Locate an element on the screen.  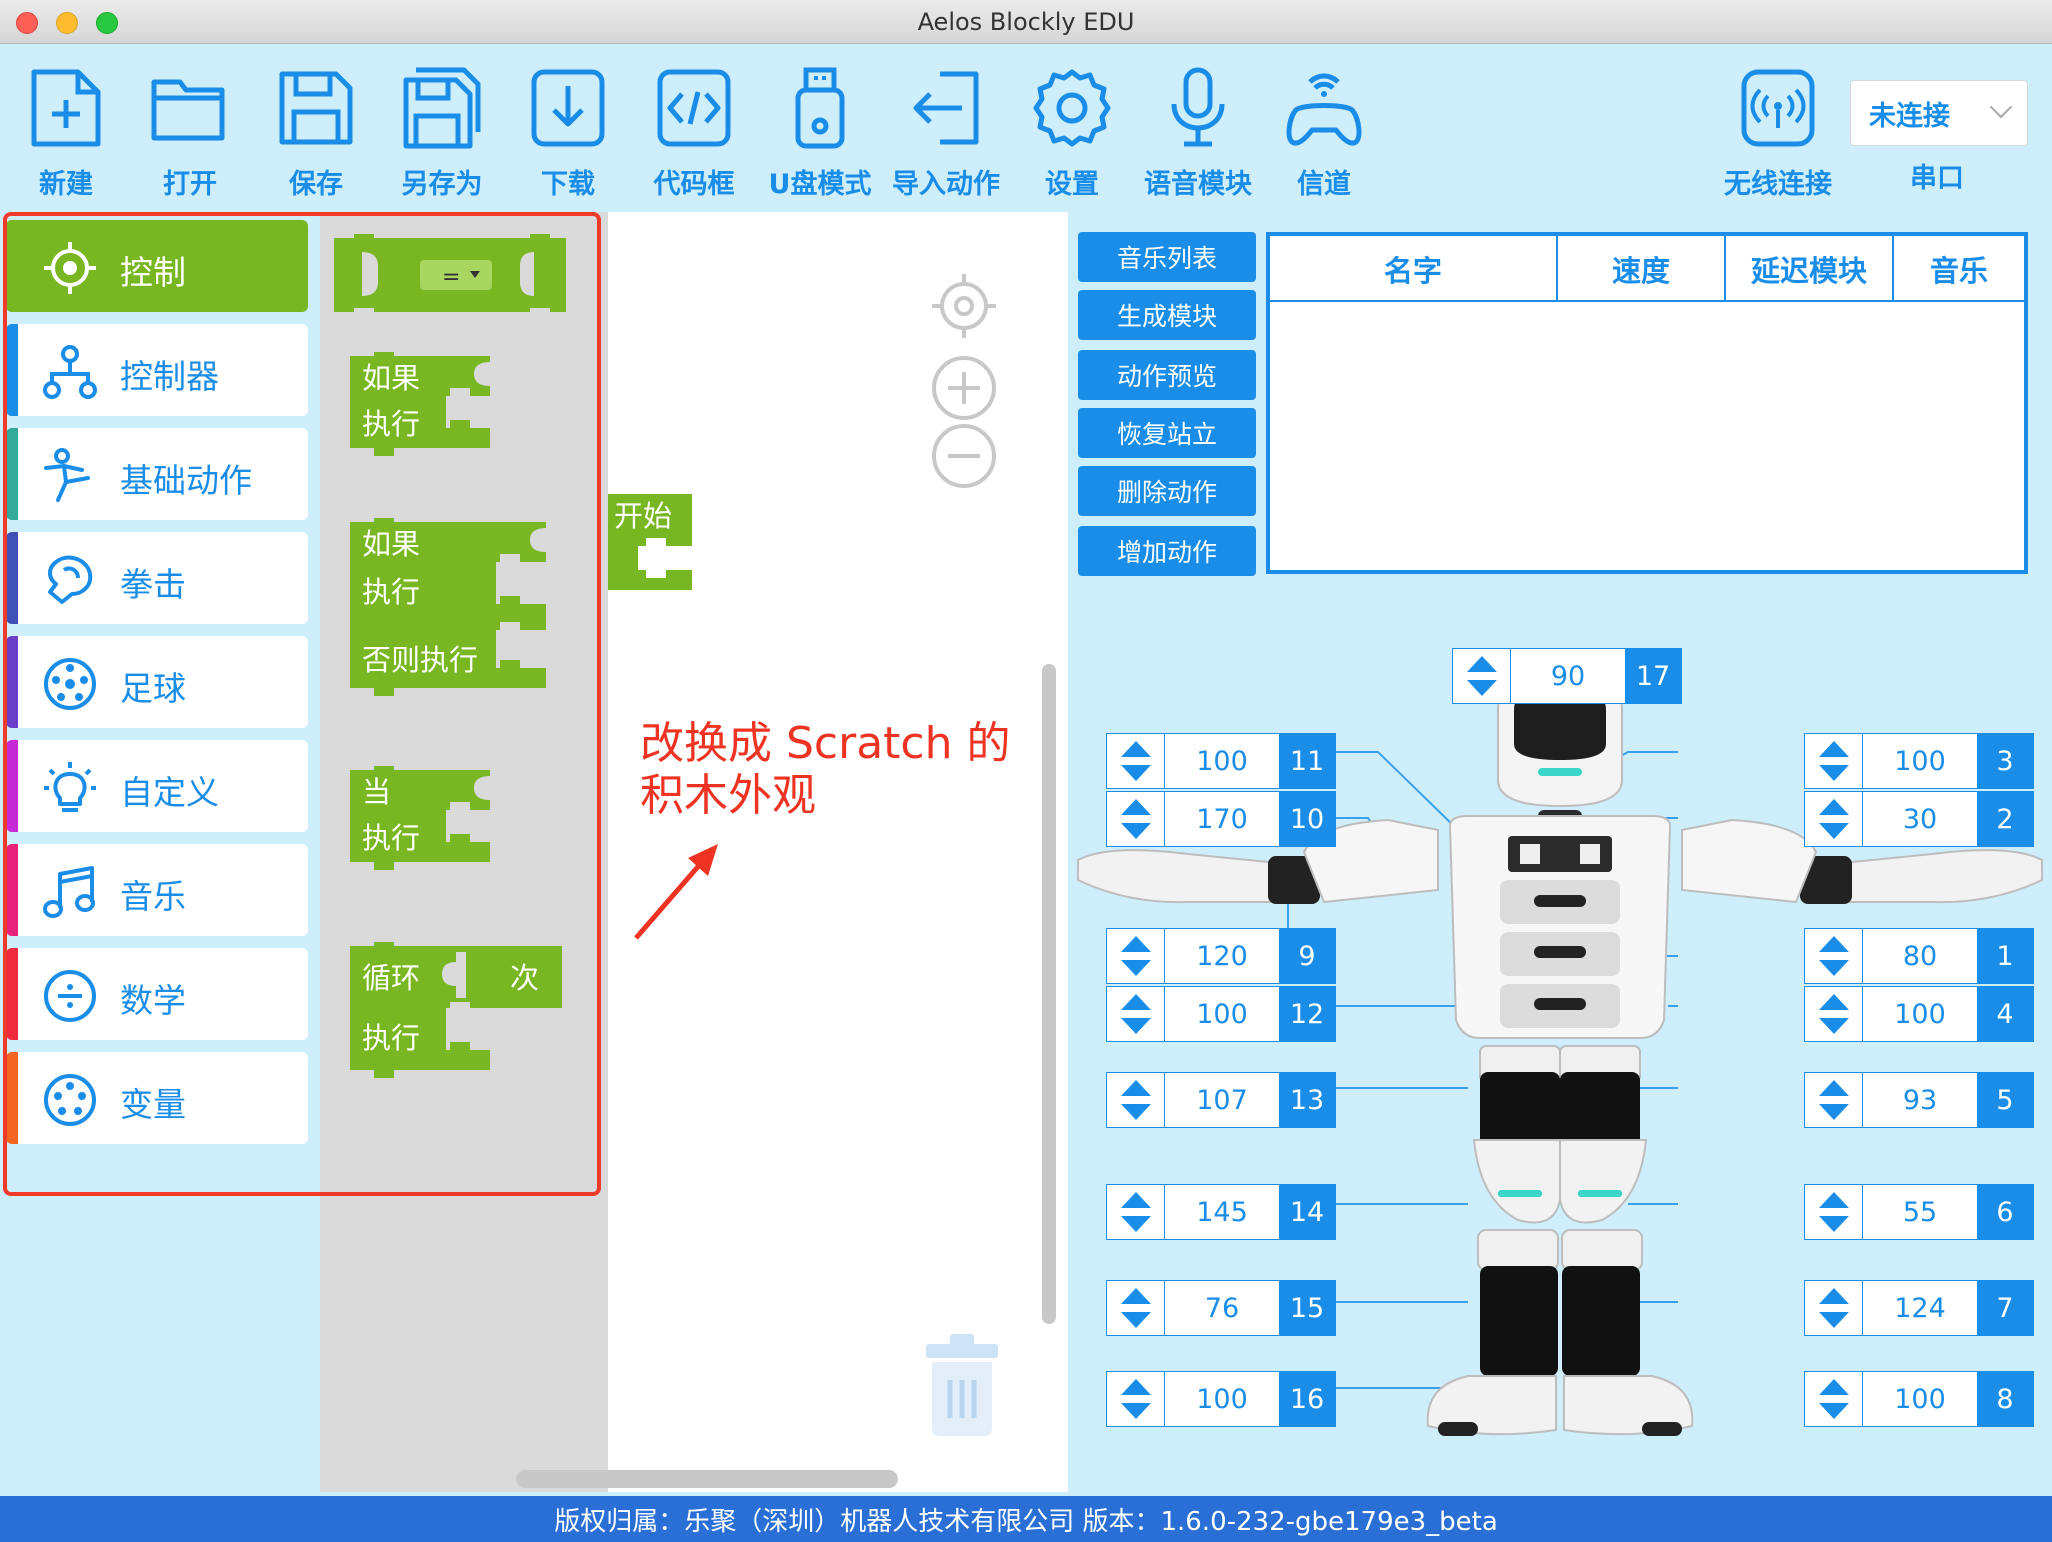
servo-1-value: 80 is located at coordinates (1920, 956).